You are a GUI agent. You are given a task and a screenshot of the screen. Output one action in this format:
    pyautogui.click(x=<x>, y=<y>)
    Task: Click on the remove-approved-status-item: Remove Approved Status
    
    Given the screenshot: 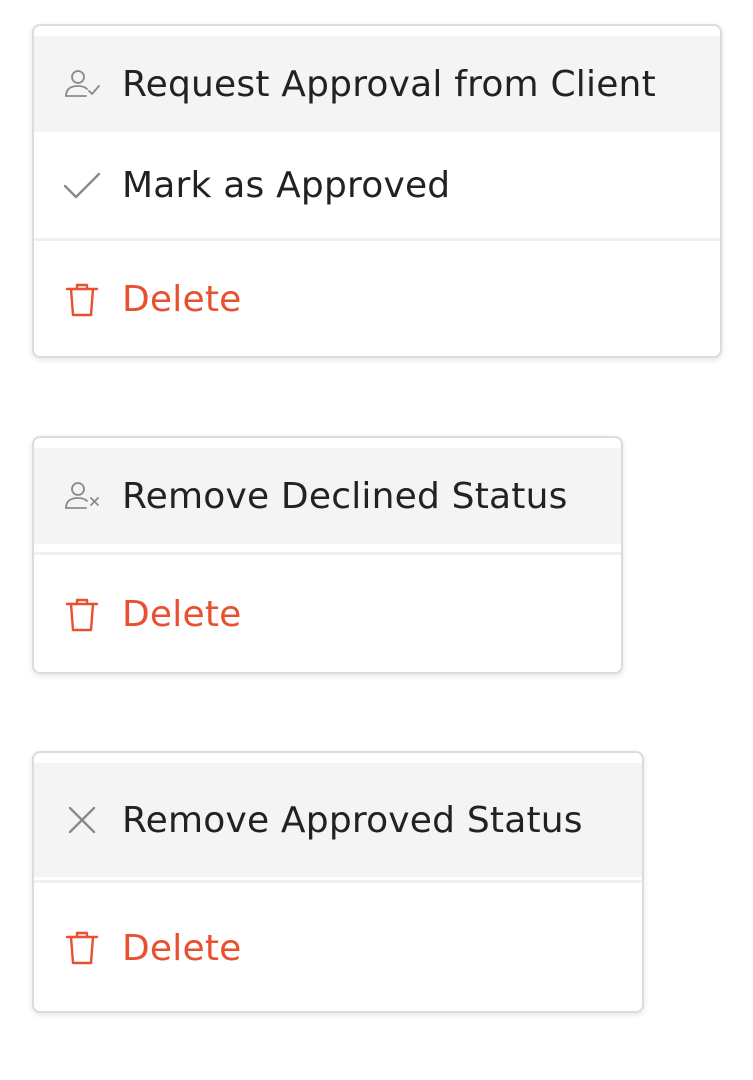 What is the action you would take?
    pyautogui.click(x=338, y=820)
    